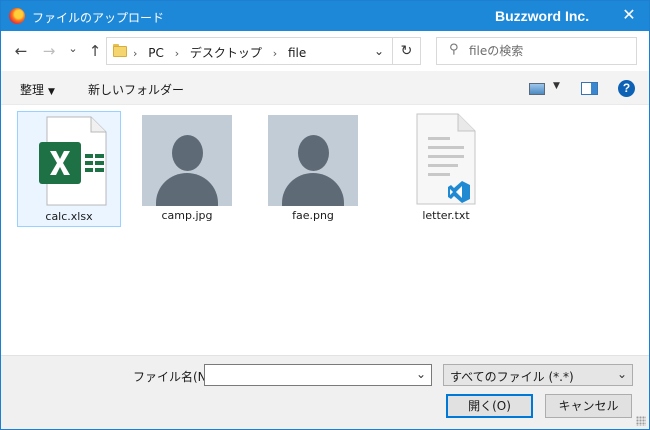 This screenshot has width=650, height=430. I want to click on address-bar: › PC › デスクトップ › file ⌄, so click(249, 51).